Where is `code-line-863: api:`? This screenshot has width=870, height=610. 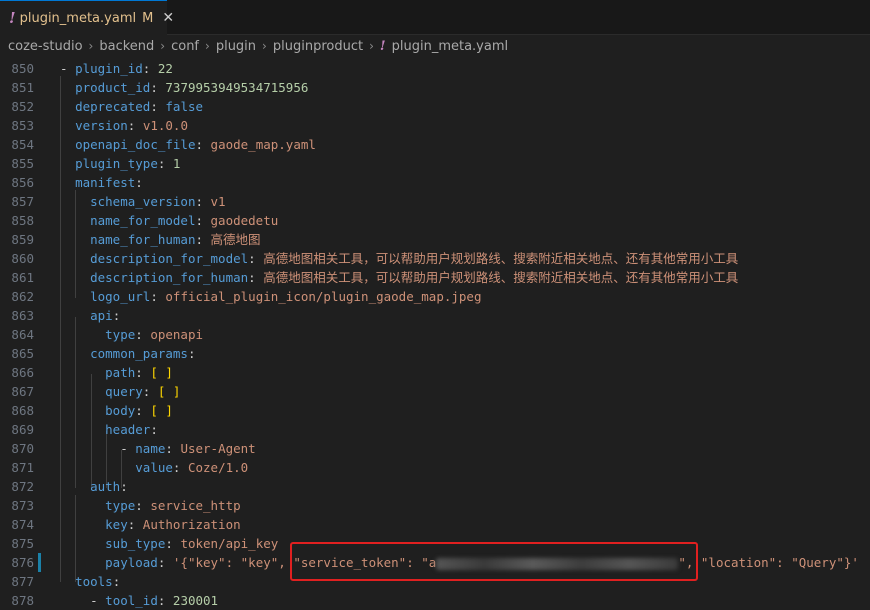
code-line-863: api: is located at coordinates (105, 315).